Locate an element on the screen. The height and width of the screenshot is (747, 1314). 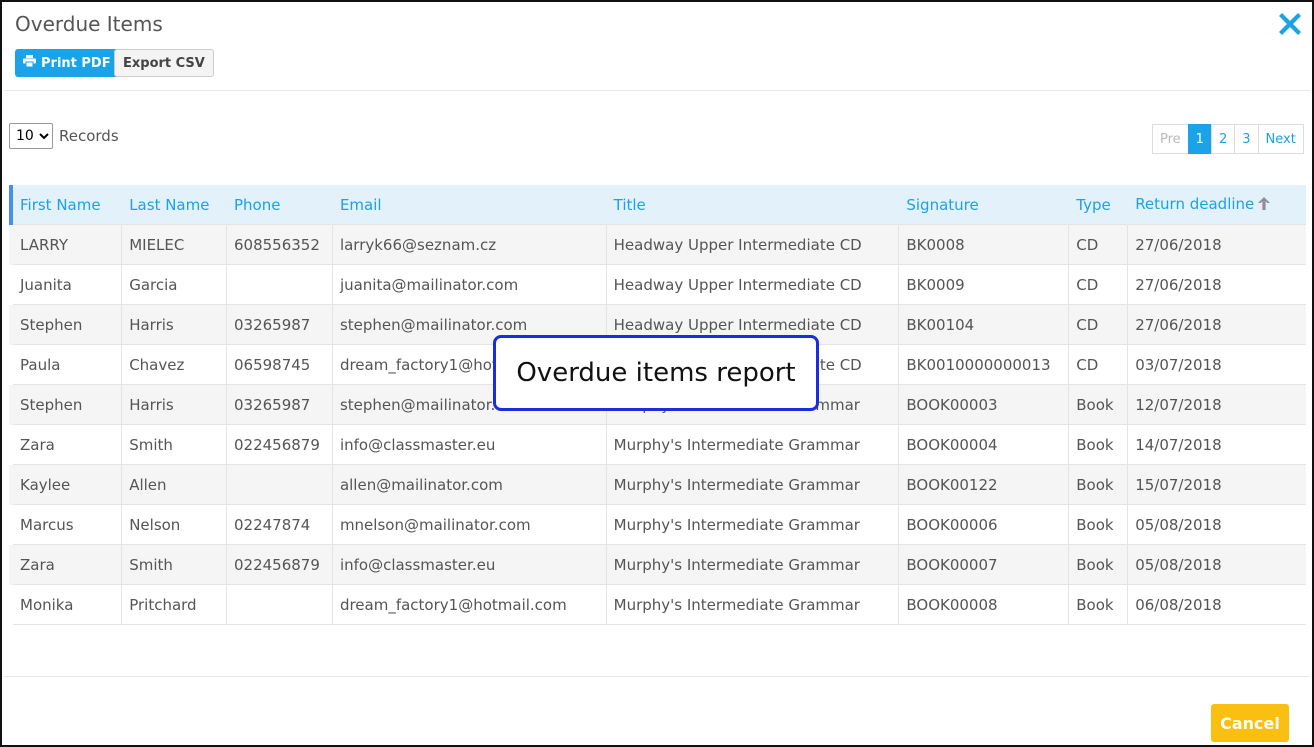
column-header-signature: Signature is located at coordinates (983, 205).